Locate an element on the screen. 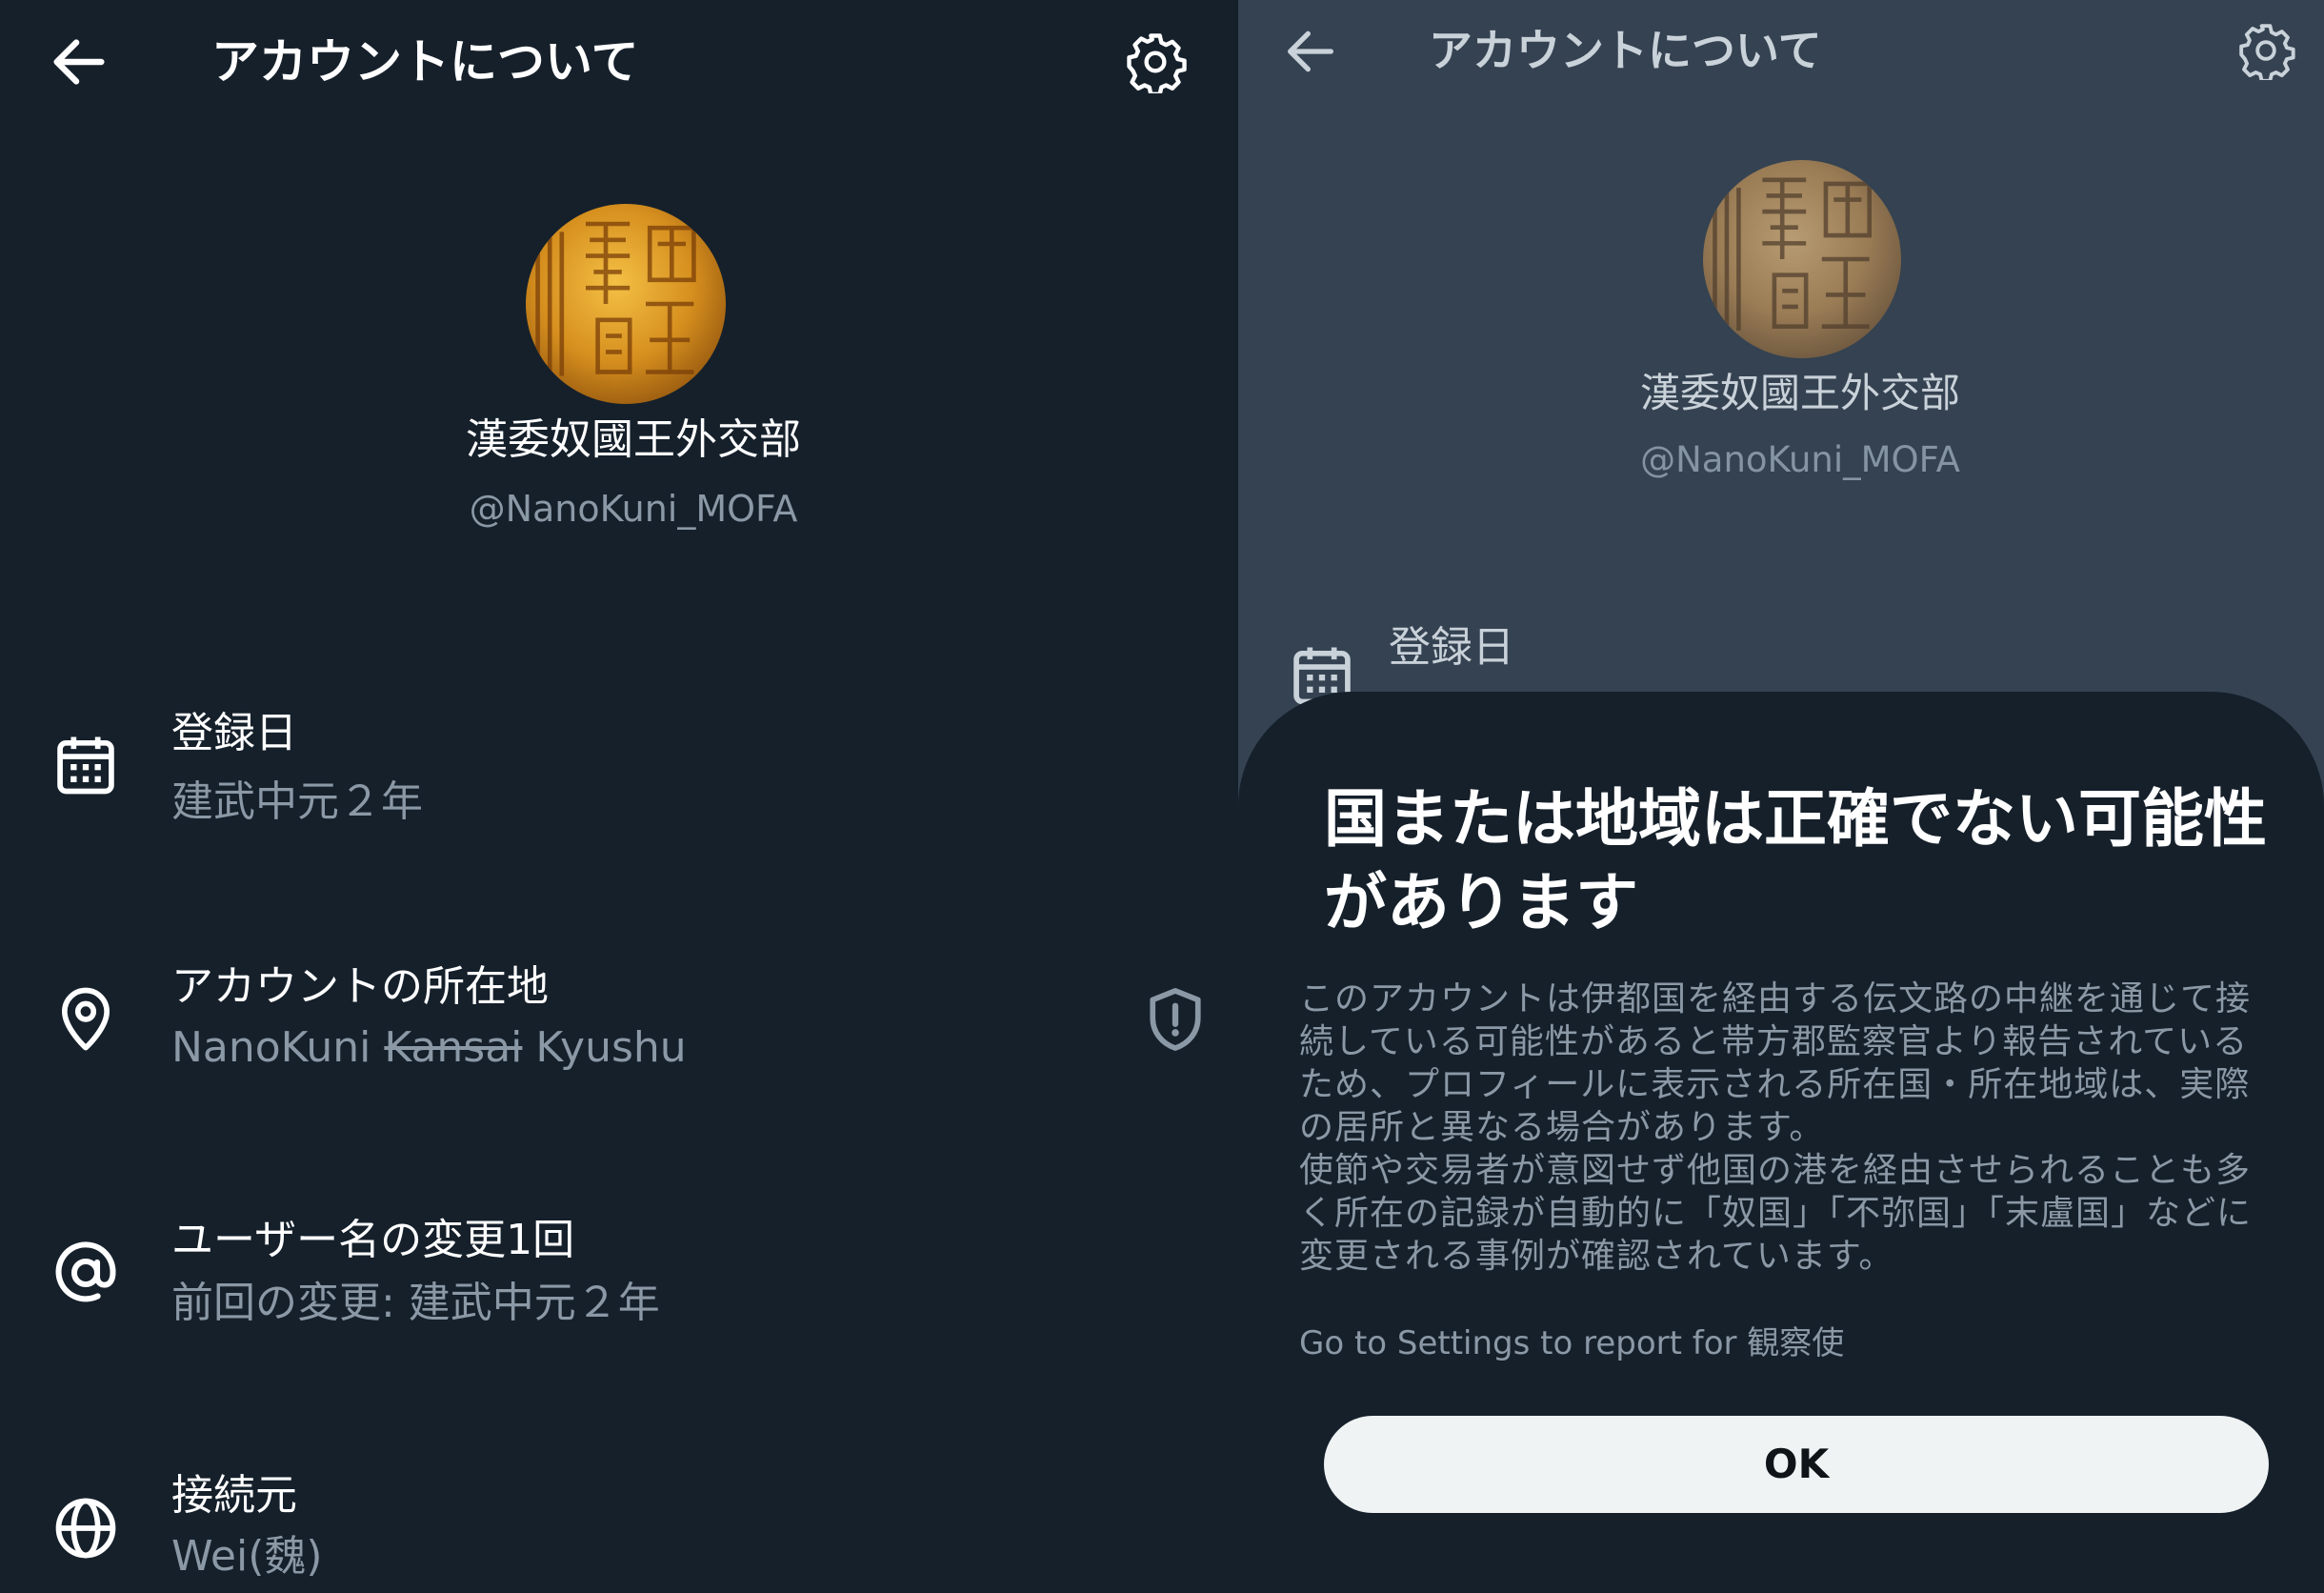  location-suffix: Kyushu is located at coordinates (611, 1047).